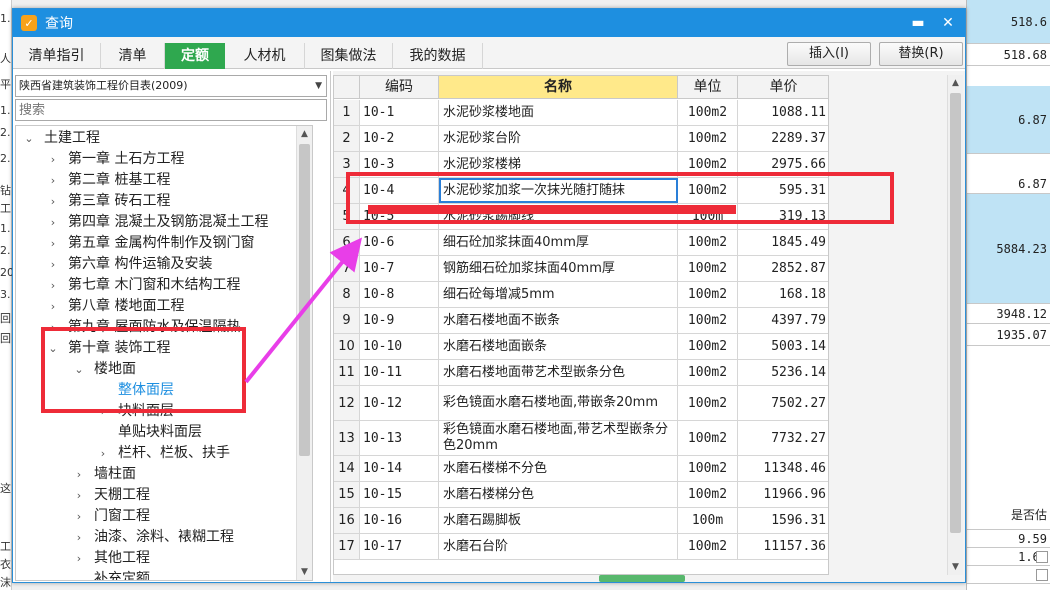  What do you see at coordinates (581, 403) in the screenshot?
I see `table-row: 12 10-12 彩色镜面水磨石楼地面,带嵌条20mm 100m2 7502.27` at bounding box center [581, 403].